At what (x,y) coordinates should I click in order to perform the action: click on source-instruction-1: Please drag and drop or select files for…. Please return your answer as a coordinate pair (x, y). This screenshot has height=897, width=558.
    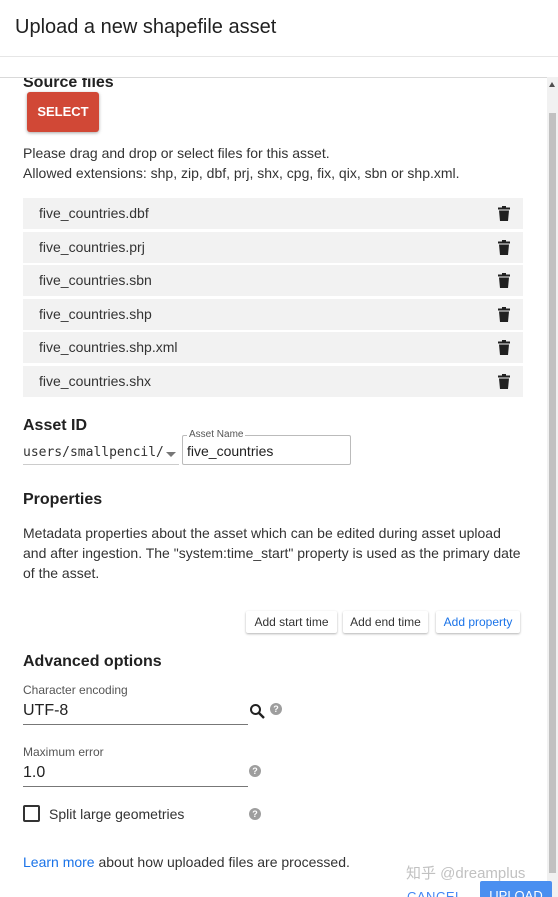
    Looking at the image, I should click on (176, 153).